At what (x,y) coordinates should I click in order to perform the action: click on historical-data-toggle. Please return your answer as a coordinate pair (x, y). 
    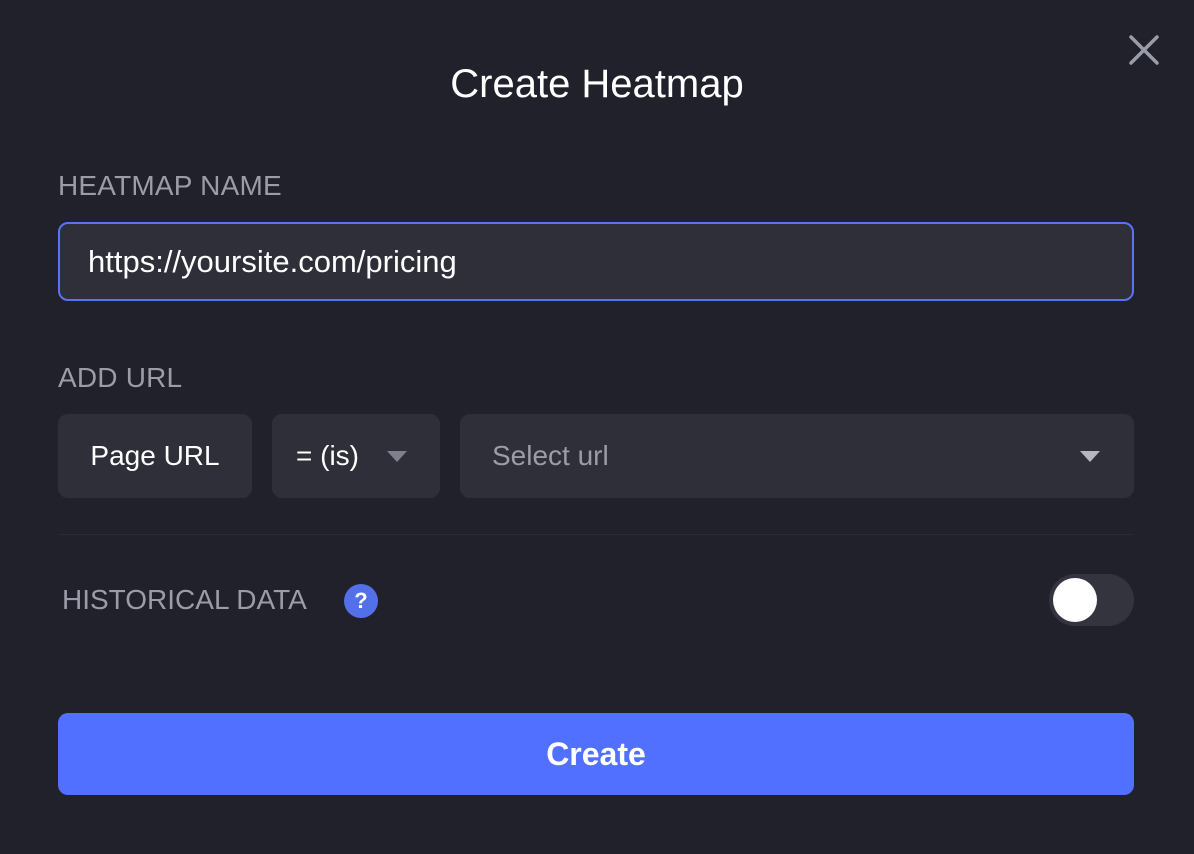
    Looking at the image, I should click on (1091, 600).